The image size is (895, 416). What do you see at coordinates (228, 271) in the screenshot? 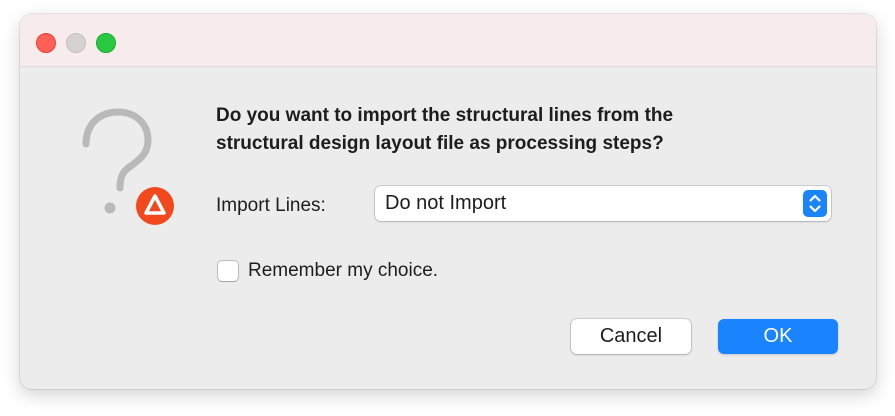
I see `remember-choice-checkbox` at bounding box center [228, 271].